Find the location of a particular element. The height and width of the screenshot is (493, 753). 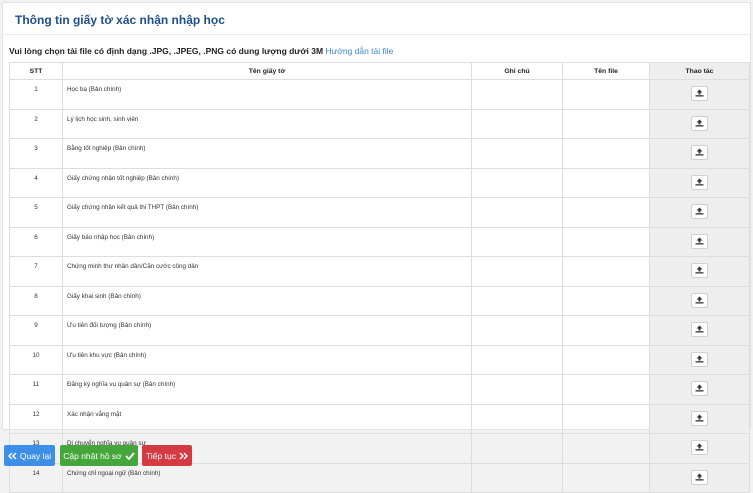

table-row: 12 Xác nhận vắng mặt is located at coordinates (379, 418).